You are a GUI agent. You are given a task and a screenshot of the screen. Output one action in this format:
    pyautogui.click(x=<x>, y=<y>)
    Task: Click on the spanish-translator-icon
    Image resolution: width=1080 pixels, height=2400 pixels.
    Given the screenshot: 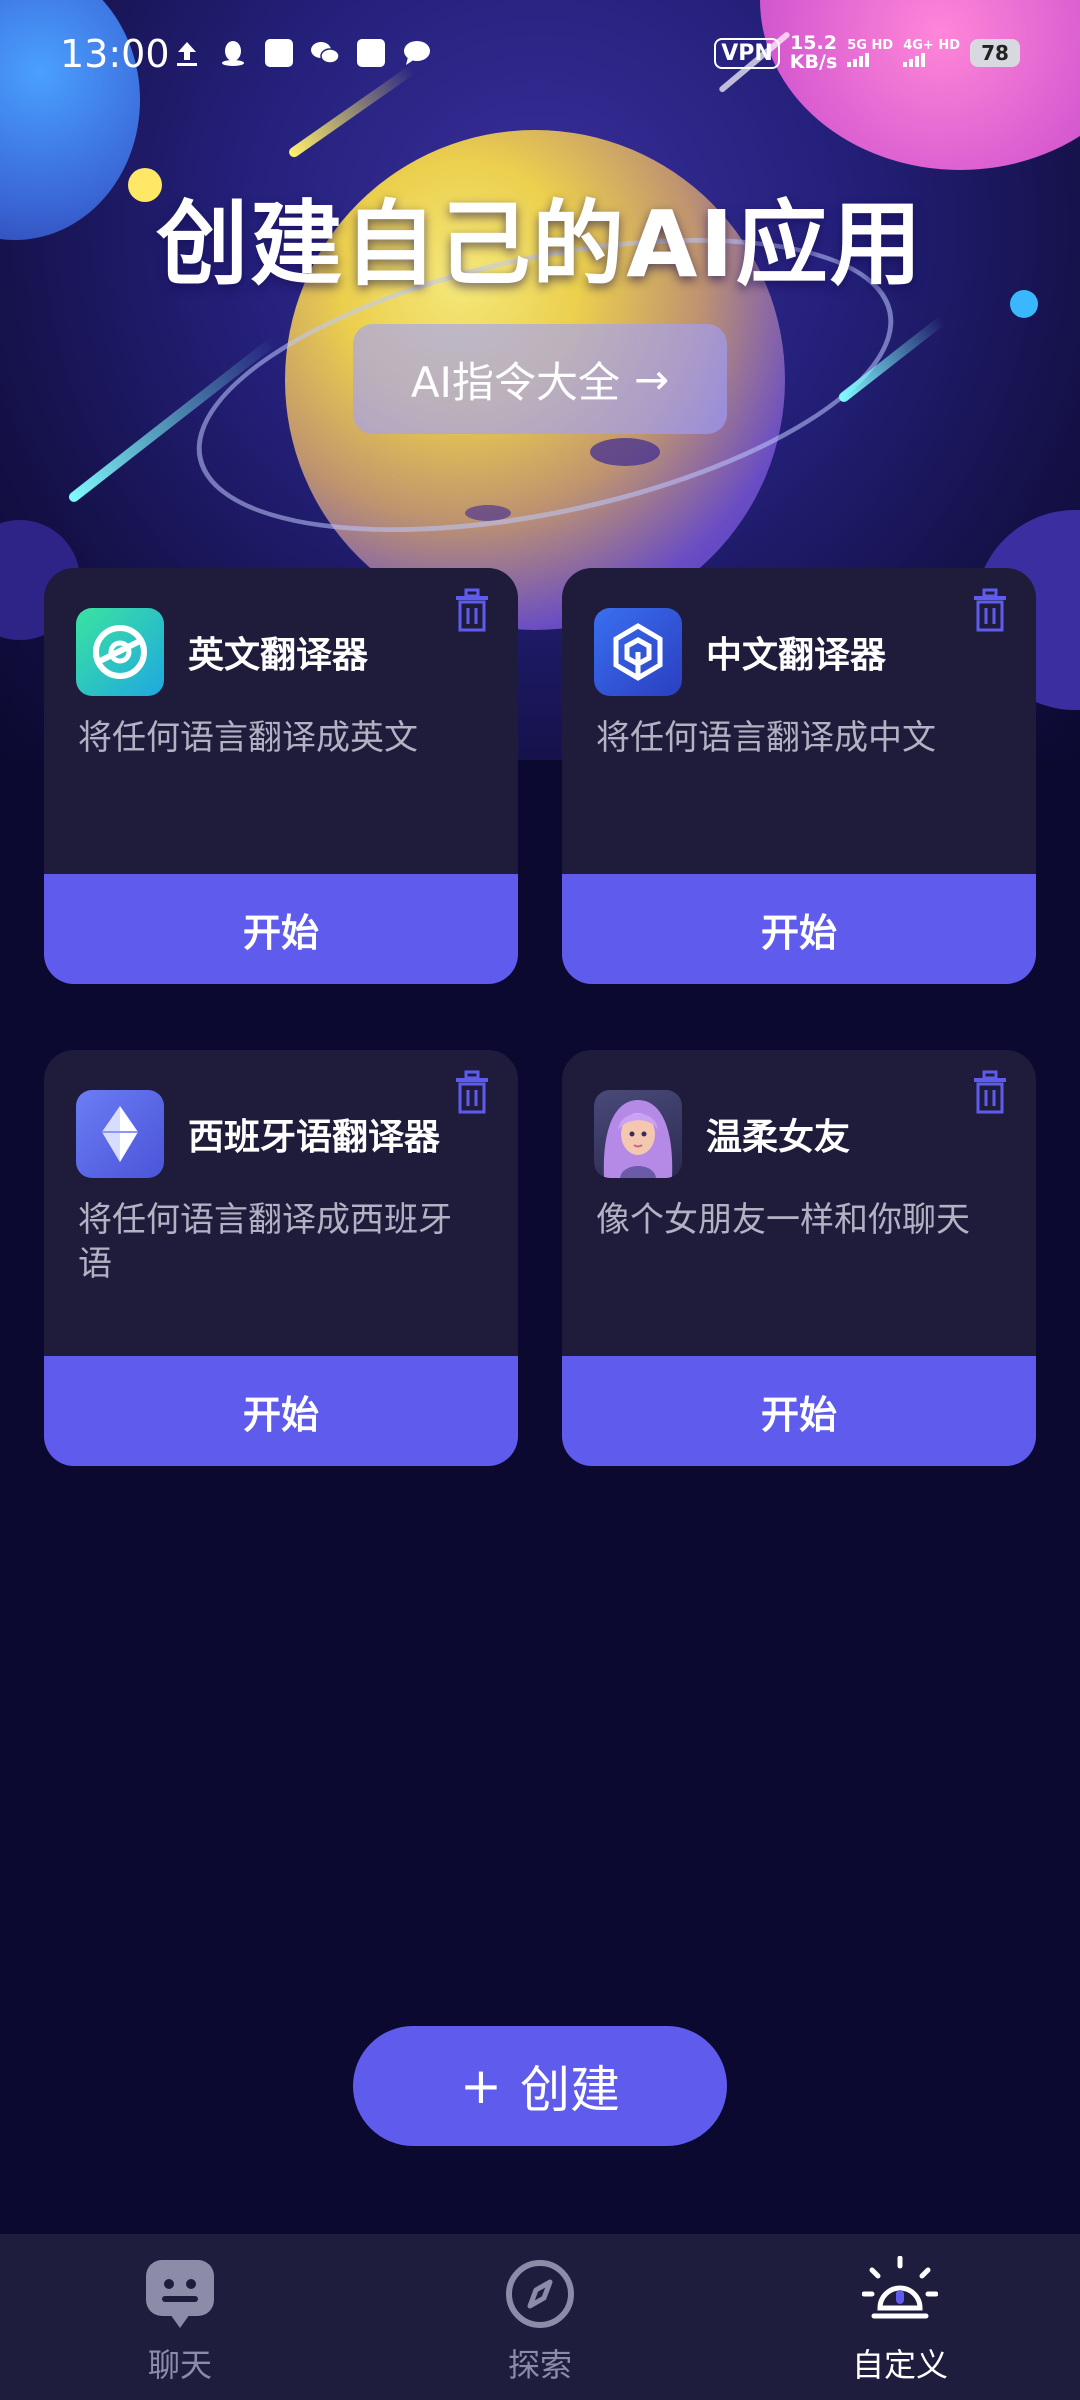 What is the action you would take?
    pyautogui.click(x=120, y=1134)
    